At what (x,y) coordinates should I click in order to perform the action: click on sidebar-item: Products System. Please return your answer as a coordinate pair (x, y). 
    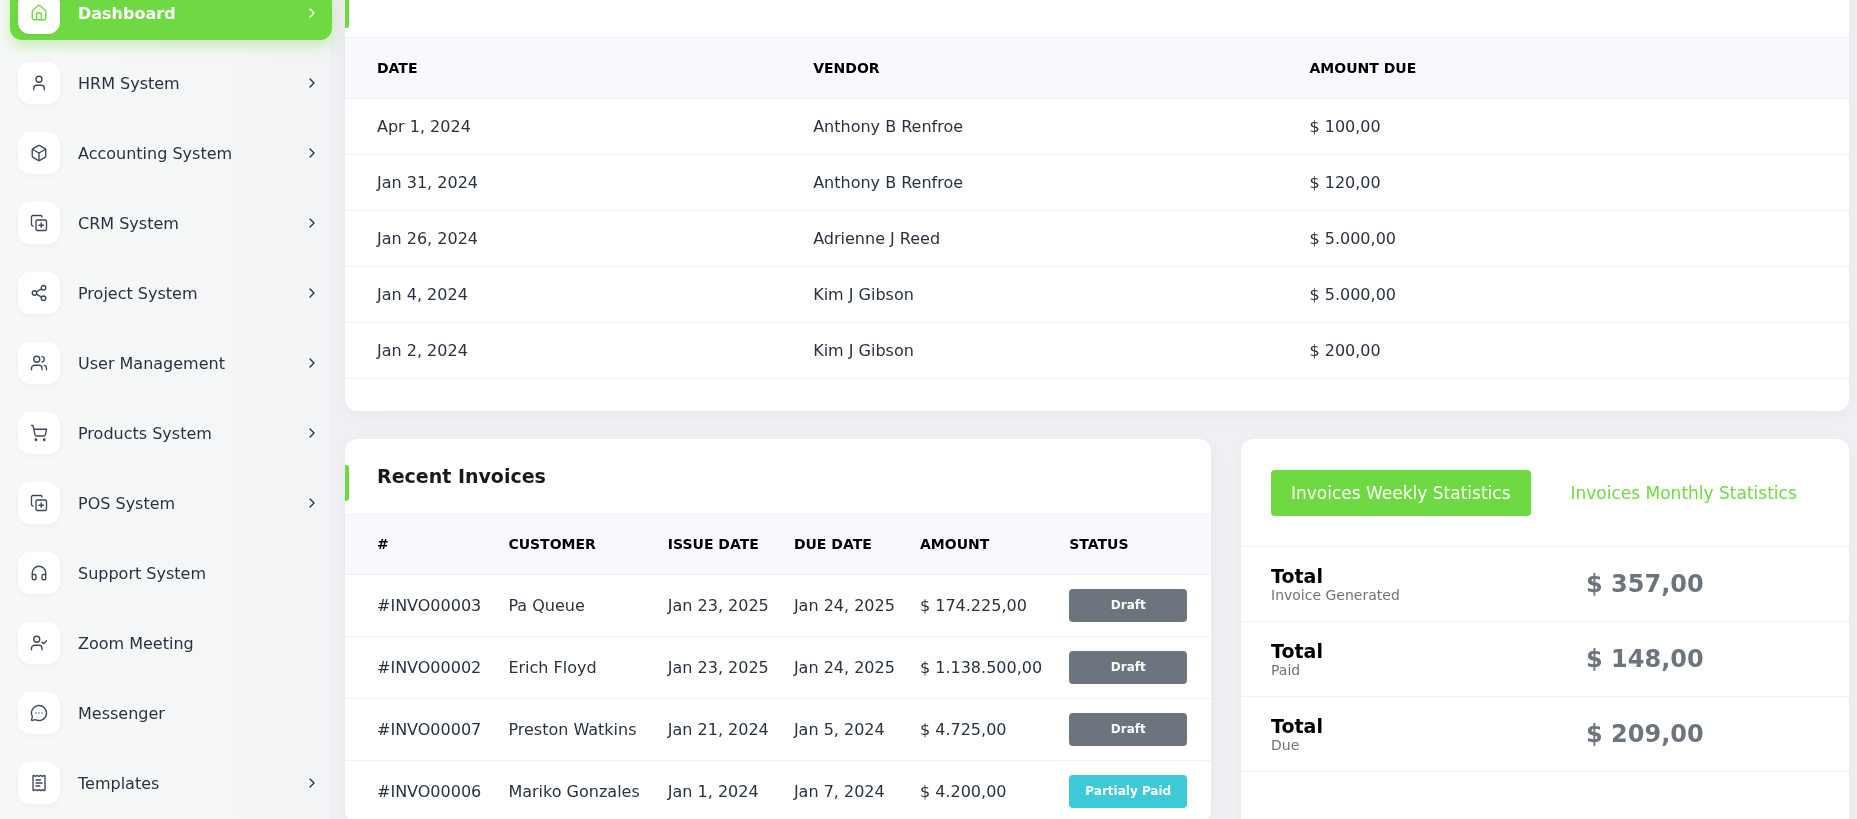
    Looking at the image, I should click on (171, 433).